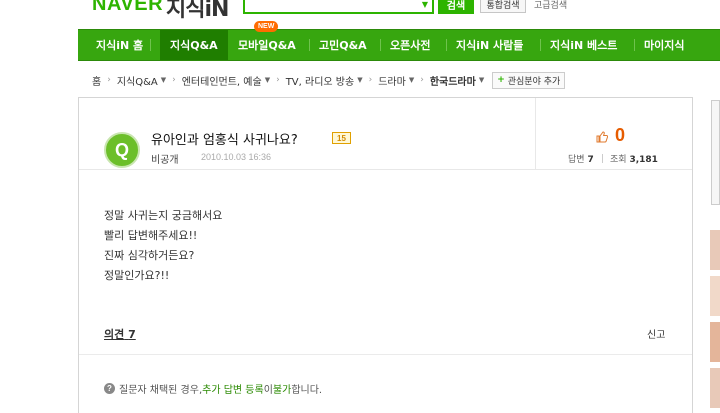 Image resolution: width=720 pixels, height=413 pixels. What do you see at coordinates (132, 334) in the screenshot?
I see `comments-count: 7` at bounding box center [132, 334].